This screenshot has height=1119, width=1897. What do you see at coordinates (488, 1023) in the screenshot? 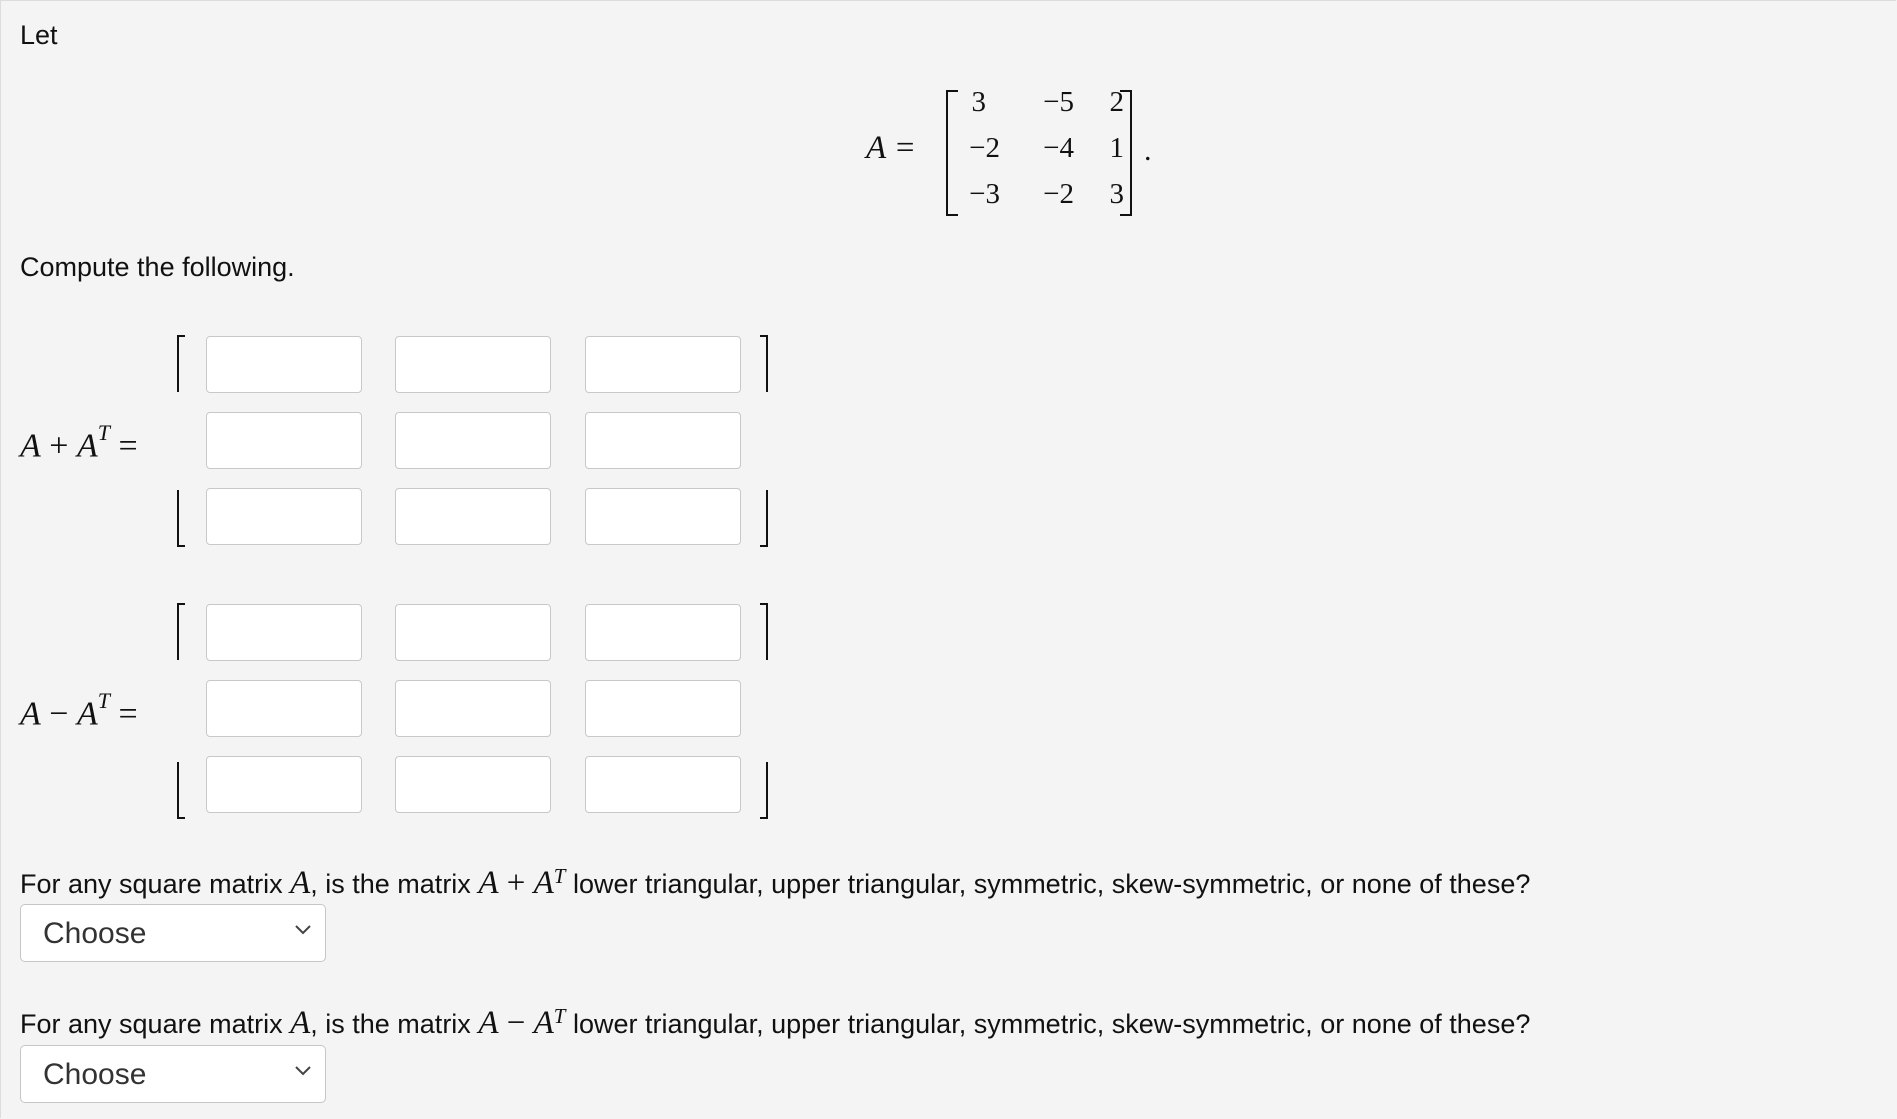
I see `q2-expr-a: A` at bounding box center [488, 1023].